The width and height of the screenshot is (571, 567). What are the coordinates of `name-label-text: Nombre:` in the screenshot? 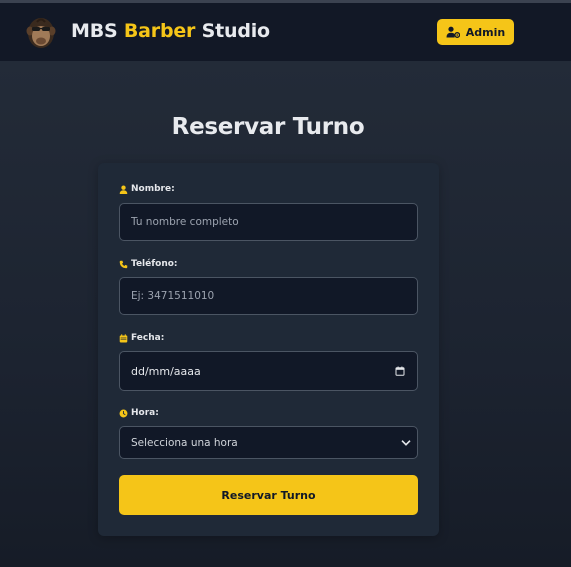 It's located at (153, 189).